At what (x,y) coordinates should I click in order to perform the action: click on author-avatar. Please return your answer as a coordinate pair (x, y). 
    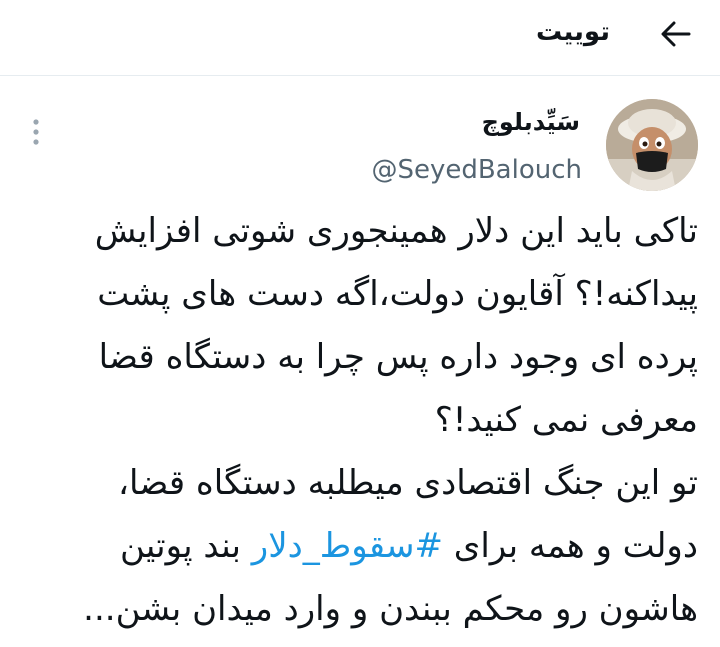
    Looking at the image, I should click on (652, 145).